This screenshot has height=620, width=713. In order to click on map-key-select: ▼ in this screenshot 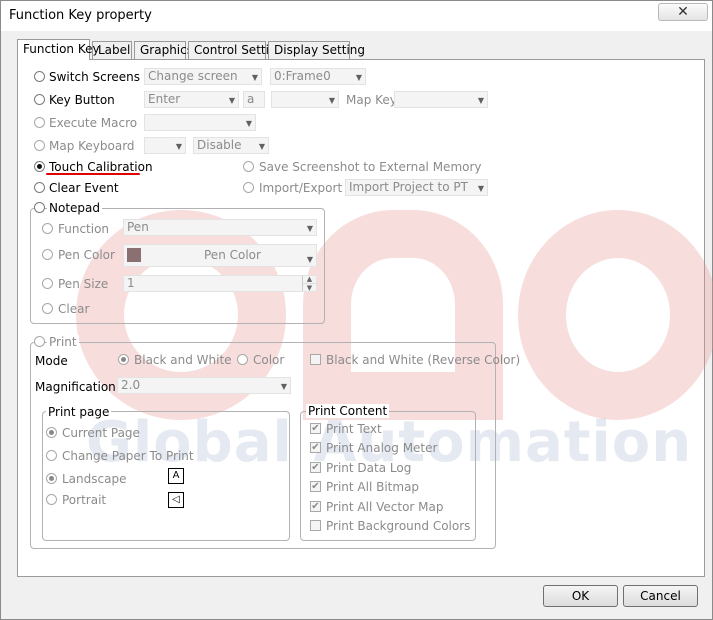, I will do `click(441, 99)`.